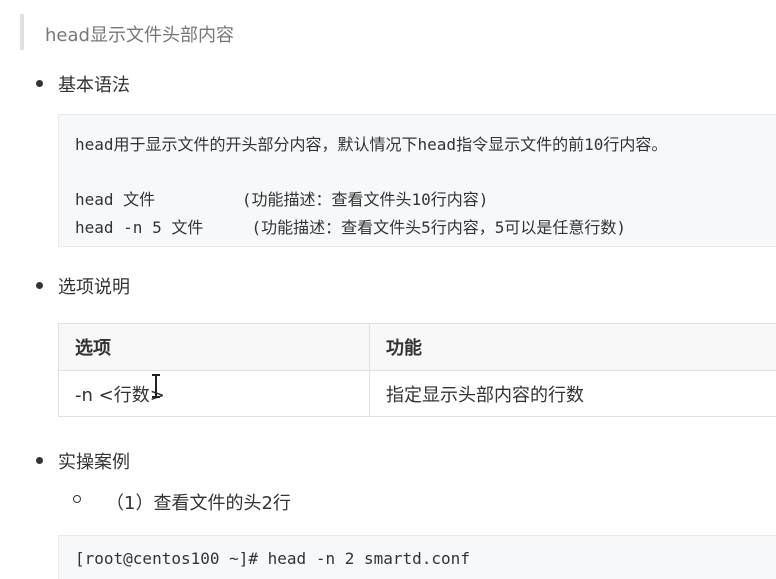  What do you see at coordinates (94, 85) in the screenshot?
I see `bullet-label: 基本语法` at bounding box center [94, 85].